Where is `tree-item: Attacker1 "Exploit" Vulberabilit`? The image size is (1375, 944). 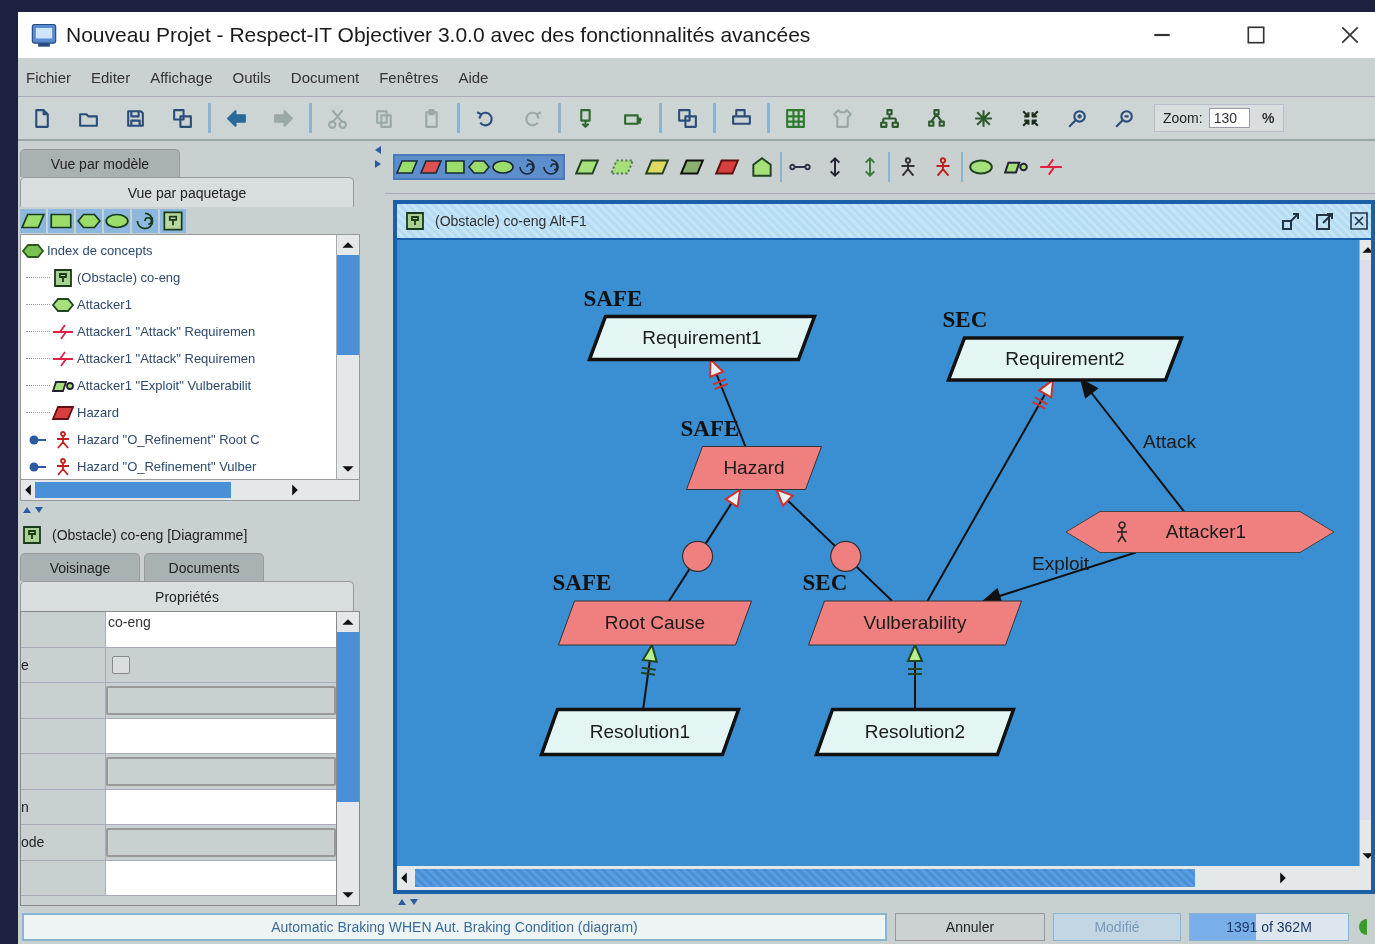 tree-item: Attacker1 "Exploit" Vulberabilit is located at coordinates (164, 385).